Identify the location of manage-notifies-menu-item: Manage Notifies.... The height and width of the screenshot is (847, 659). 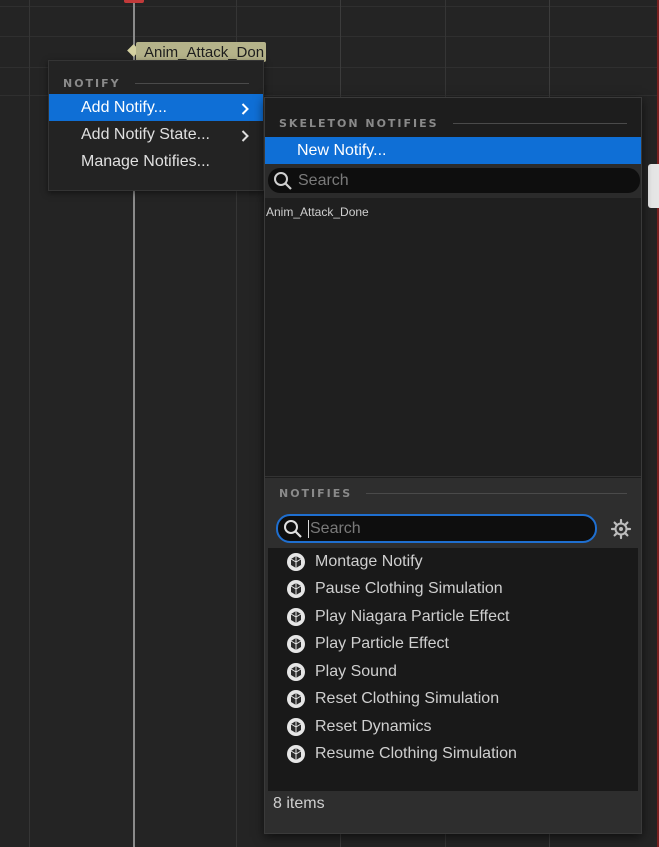
(156, 161).